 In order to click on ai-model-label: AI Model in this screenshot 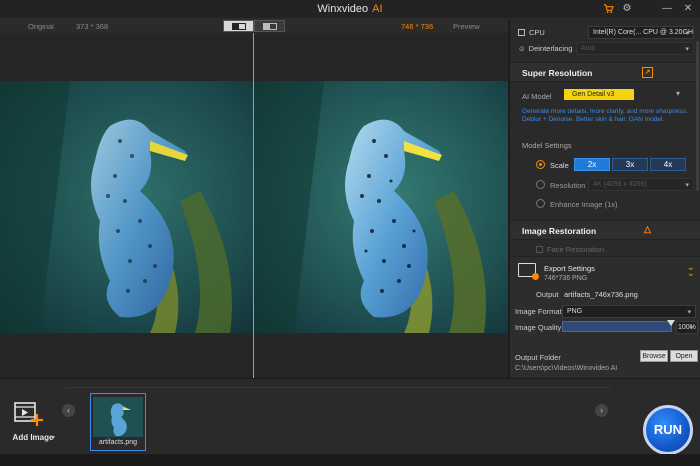, I will do `click(537, 96)`.